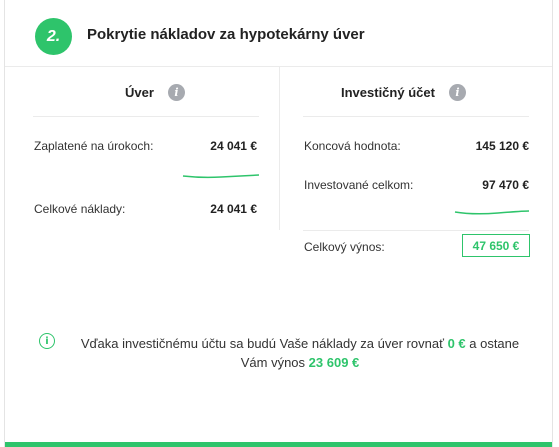  Describe the element at coordinates (344, 247) in the screenshot. I see `total-yield-label: Celkový výnos:` at that location.